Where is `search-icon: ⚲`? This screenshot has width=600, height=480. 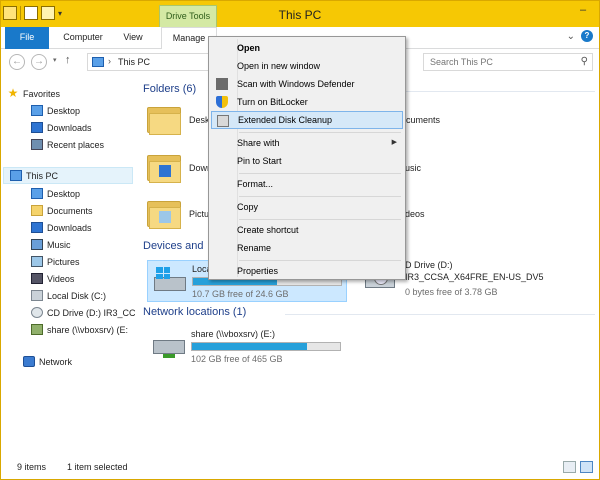 search-icon: ⚲ is located at coordinates (584, 61).